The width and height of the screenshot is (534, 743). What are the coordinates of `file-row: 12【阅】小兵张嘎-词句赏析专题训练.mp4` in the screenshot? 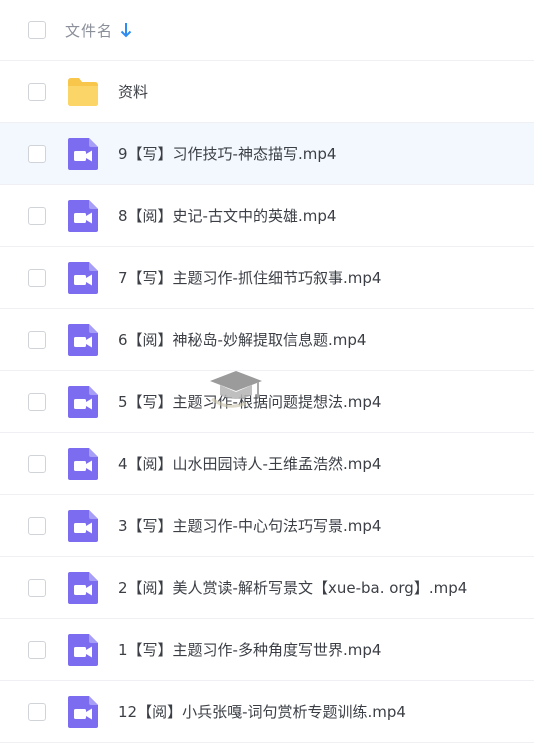 It's located at (267, 712).